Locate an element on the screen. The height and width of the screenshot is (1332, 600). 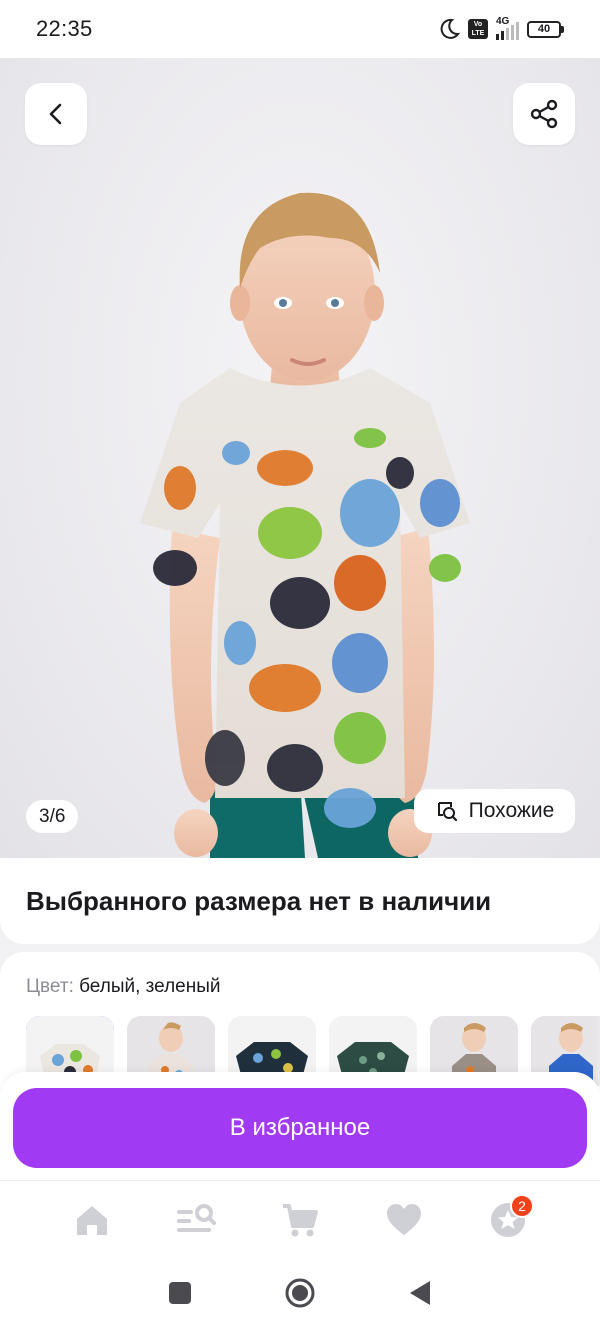
chevron-left-icon is located at coordinates (55, 114).